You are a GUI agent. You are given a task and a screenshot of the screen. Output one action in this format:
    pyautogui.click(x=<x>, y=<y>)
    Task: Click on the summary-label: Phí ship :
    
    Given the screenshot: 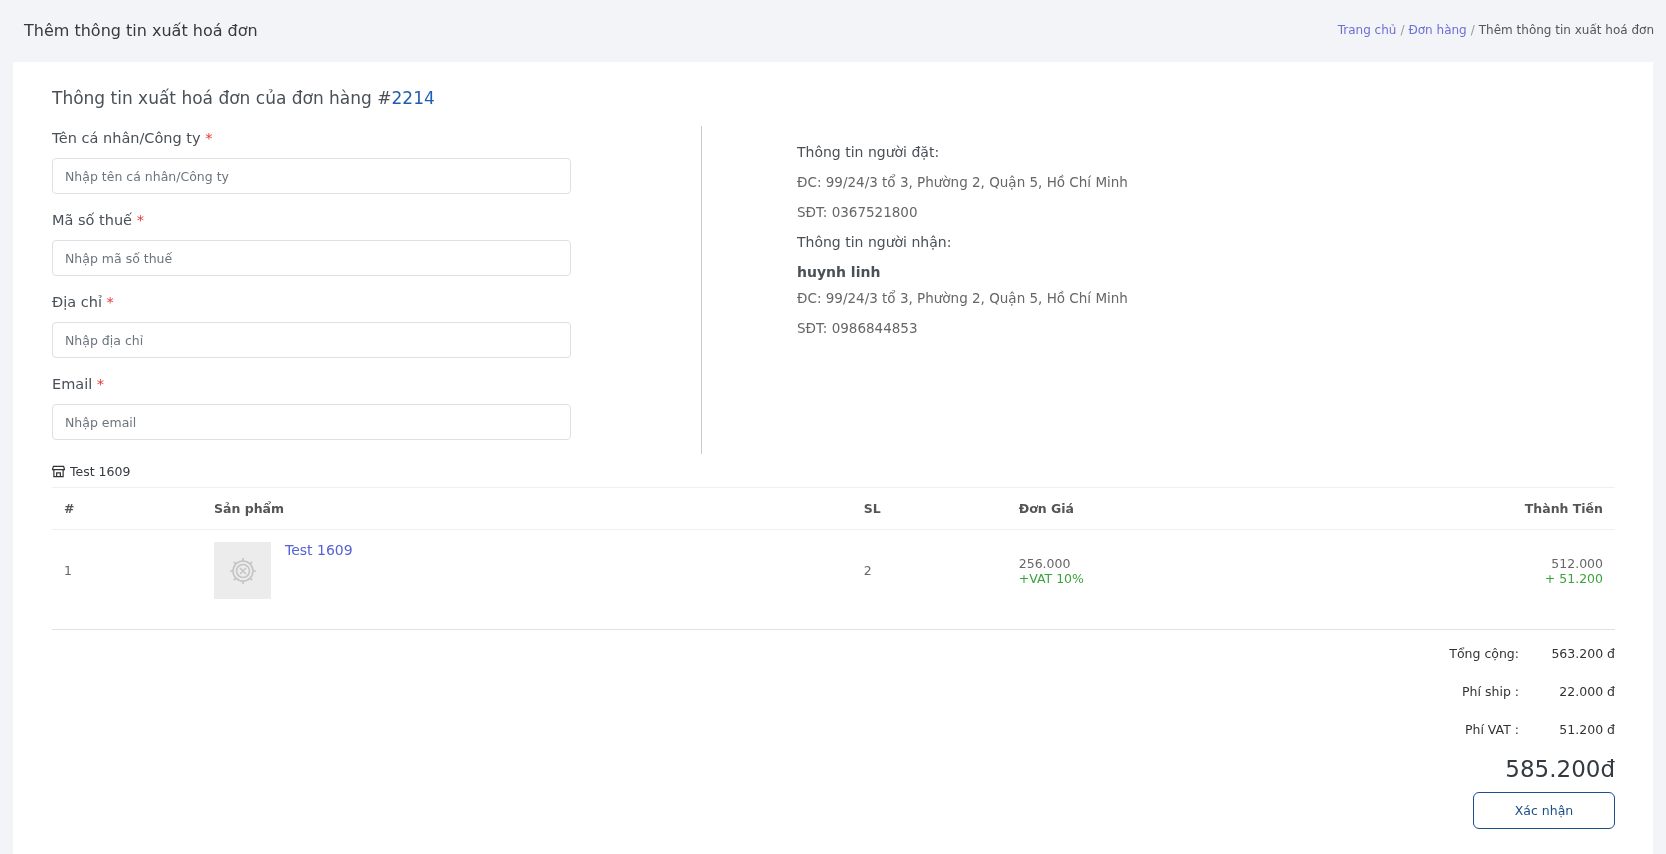 What is the action you would take?
    pyautogui.click(x=1490, y=691)
    